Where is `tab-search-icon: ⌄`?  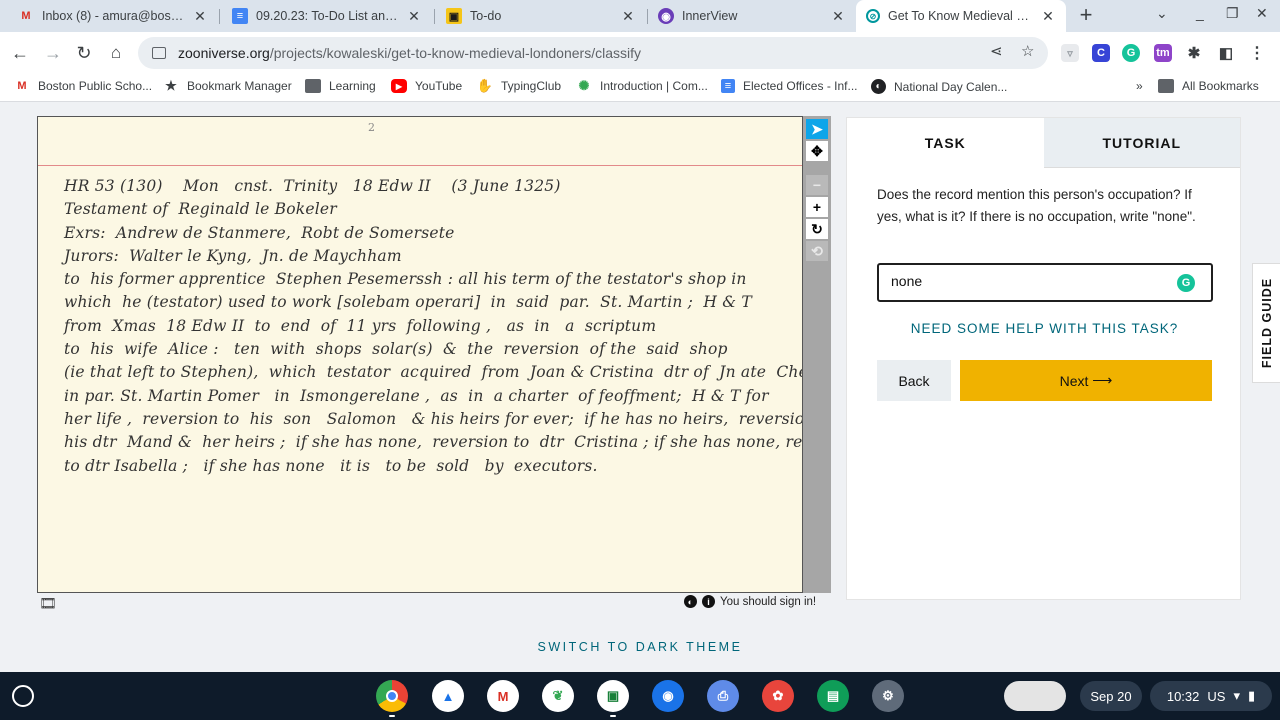 tab-search-icon: ⌄ is located at coordinates (1162, 13).